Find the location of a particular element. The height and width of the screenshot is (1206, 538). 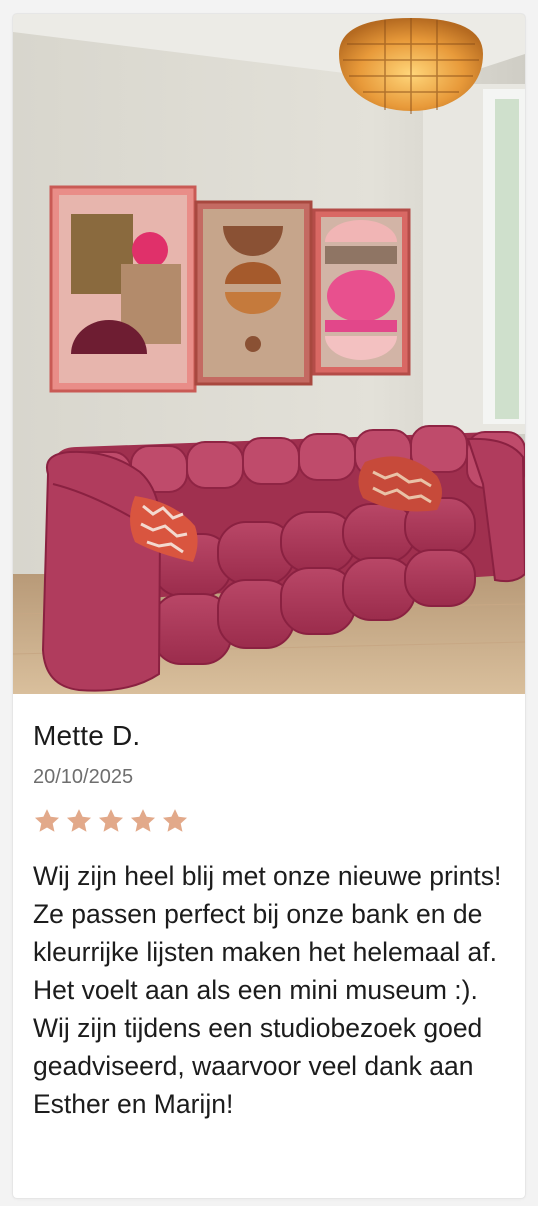

star-rating is located at coordinates (269, 821).